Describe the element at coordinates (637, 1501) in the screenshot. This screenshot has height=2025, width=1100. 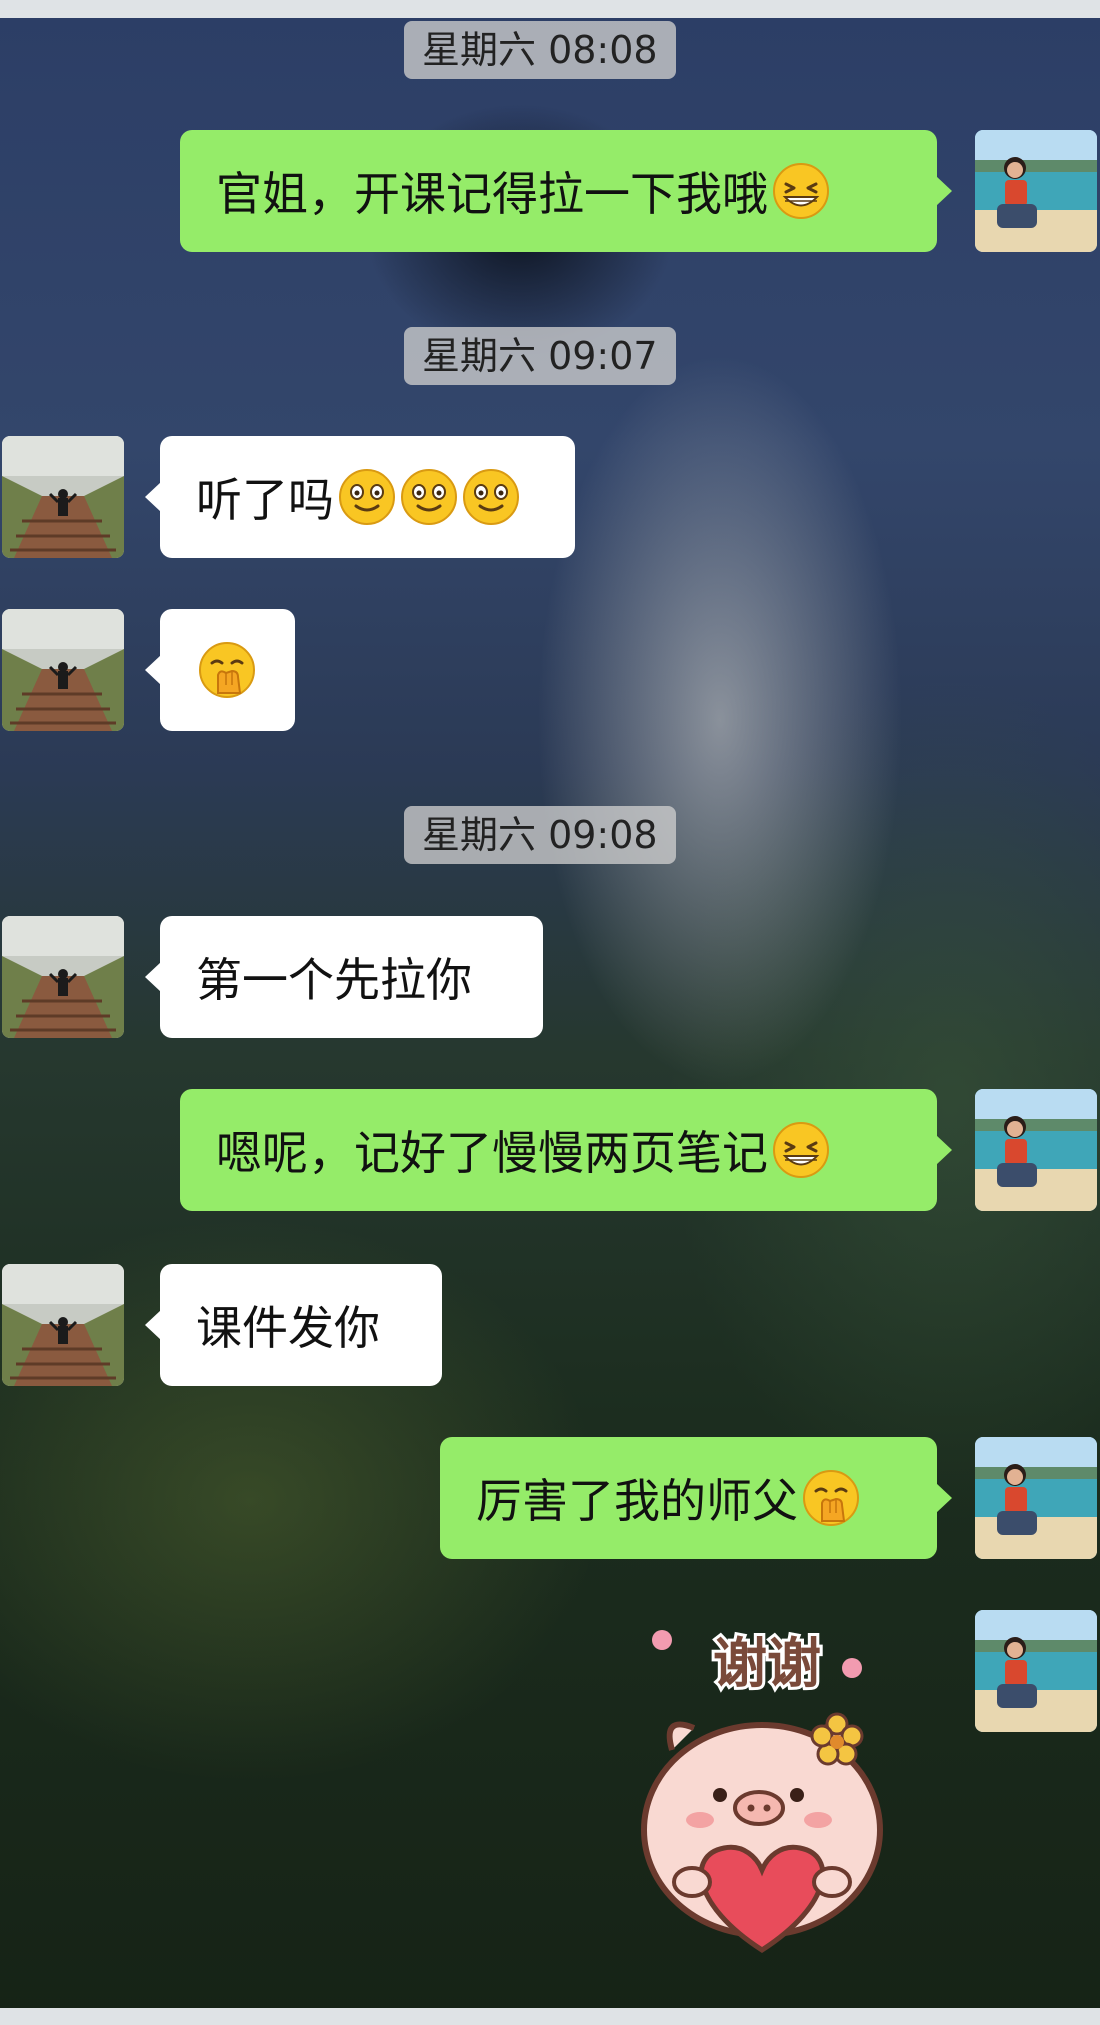
I see `message-text: 厉害了我的师父` at that location.